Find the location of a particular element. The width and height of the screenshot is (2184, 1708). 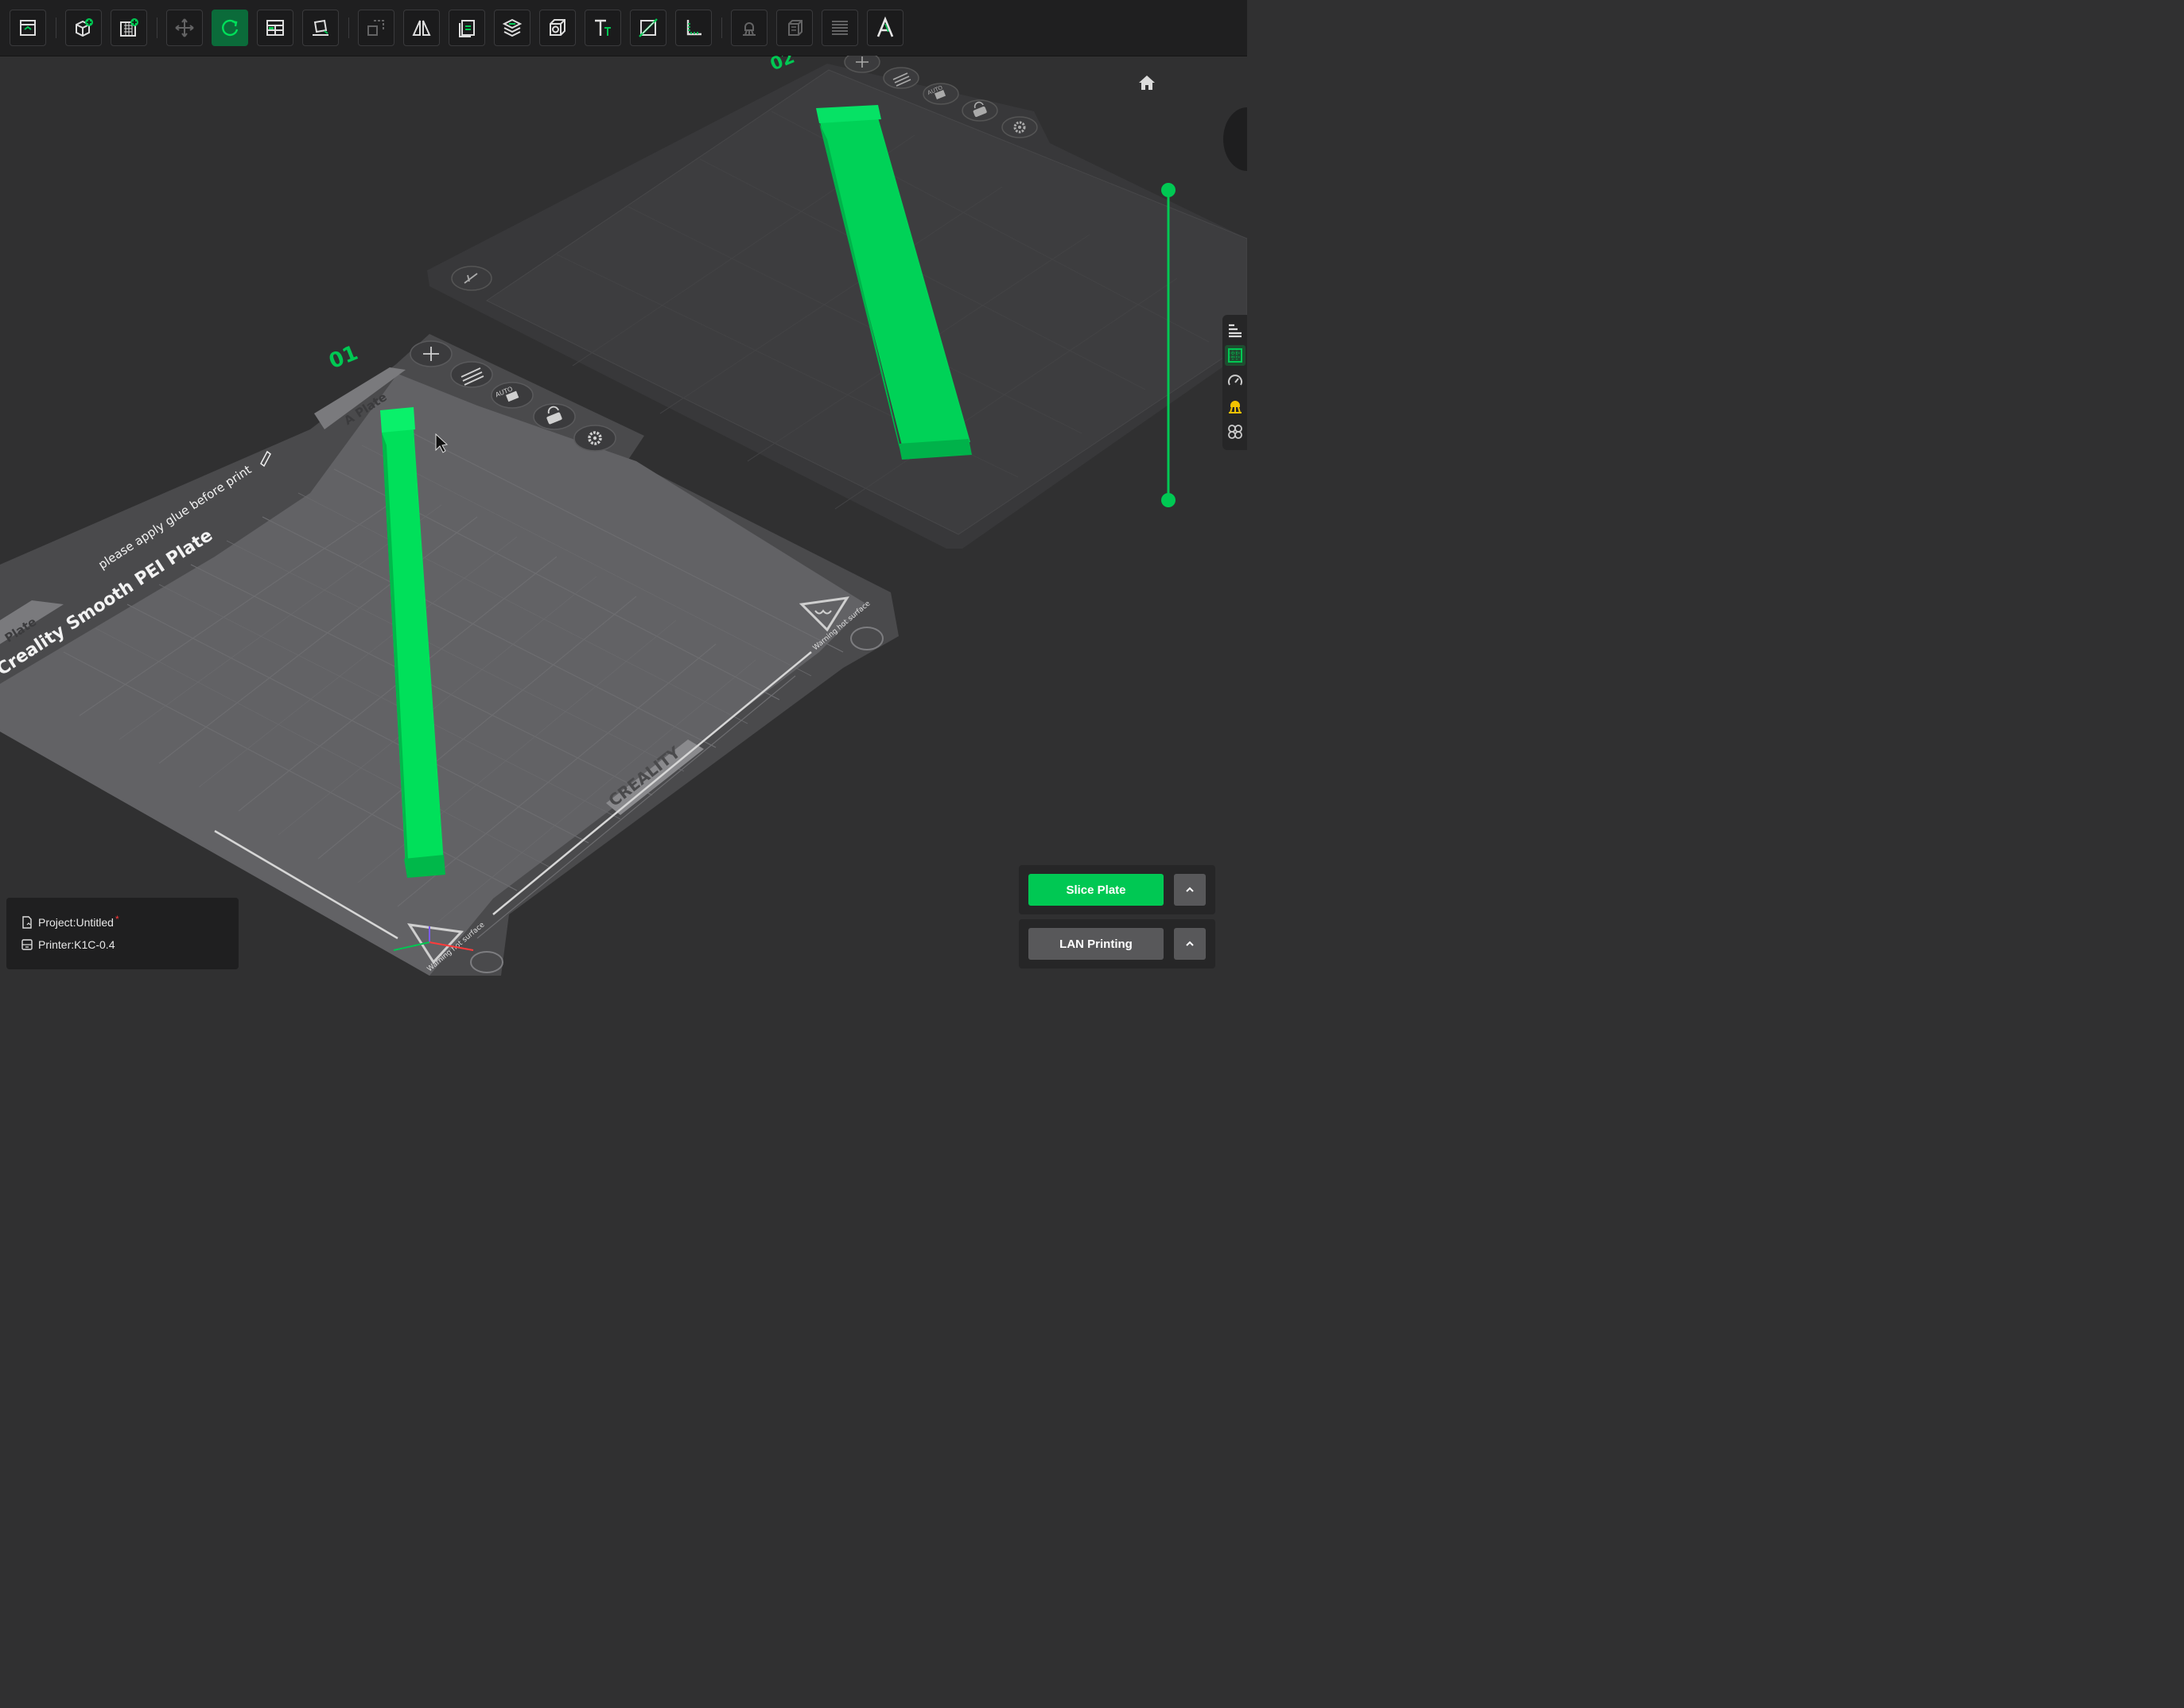

cut-icon is located at coordinates (648, 27).